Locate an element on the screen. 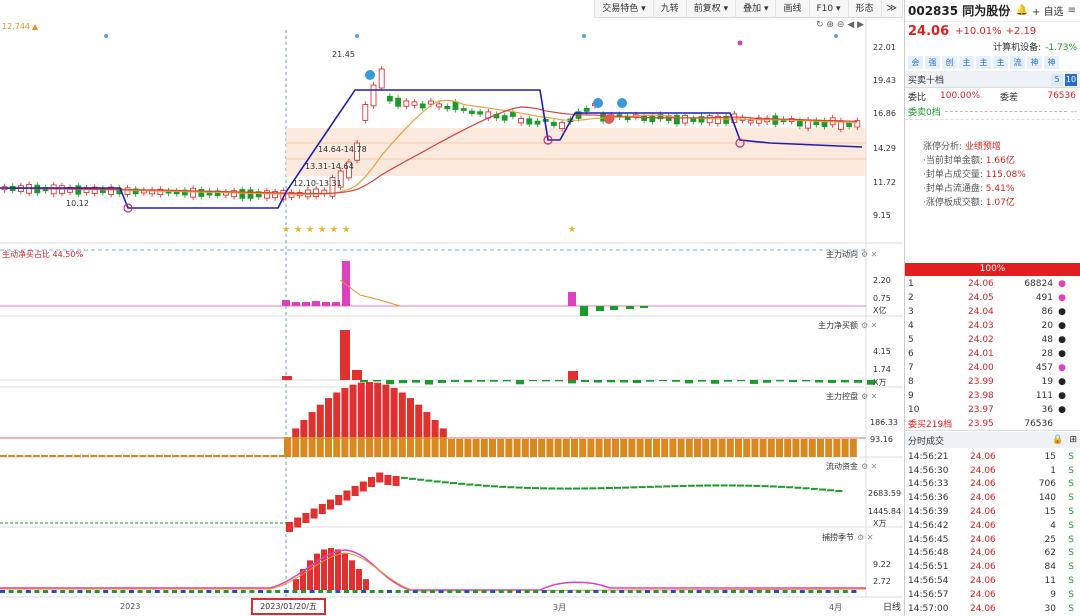  ten-level-button: 10 is located at coordinates (1071, 79).